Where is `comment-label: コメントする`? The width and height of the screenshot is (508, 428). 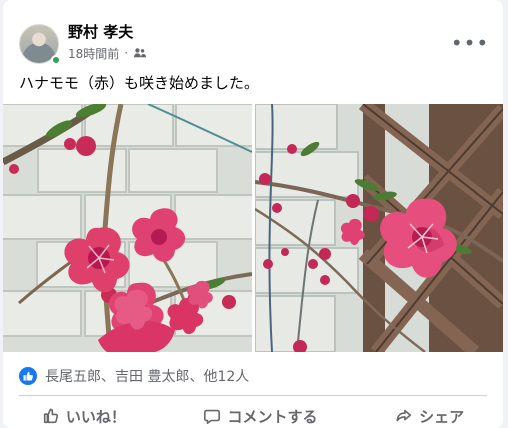 comment-label: コメントする is located at coordinates (272, 416).